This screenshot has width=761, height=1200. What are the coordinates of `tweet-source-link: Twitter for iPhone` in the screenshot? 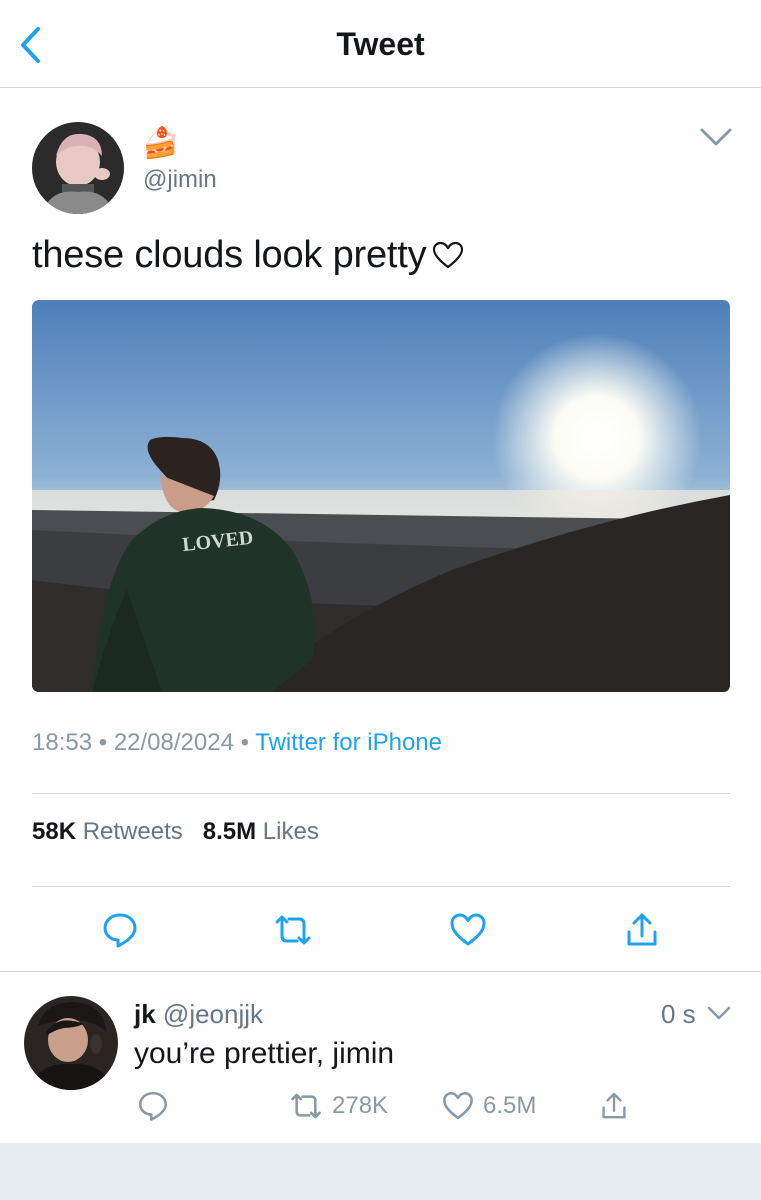 It's located at (348, 742).